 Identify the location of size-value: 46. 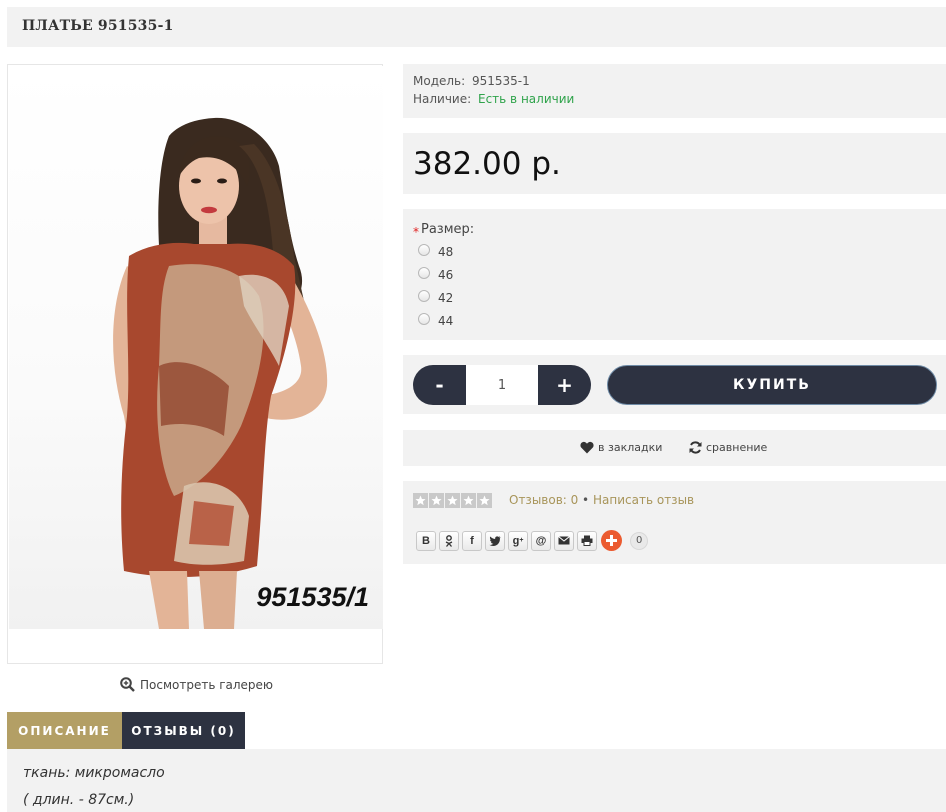
(446, 275).